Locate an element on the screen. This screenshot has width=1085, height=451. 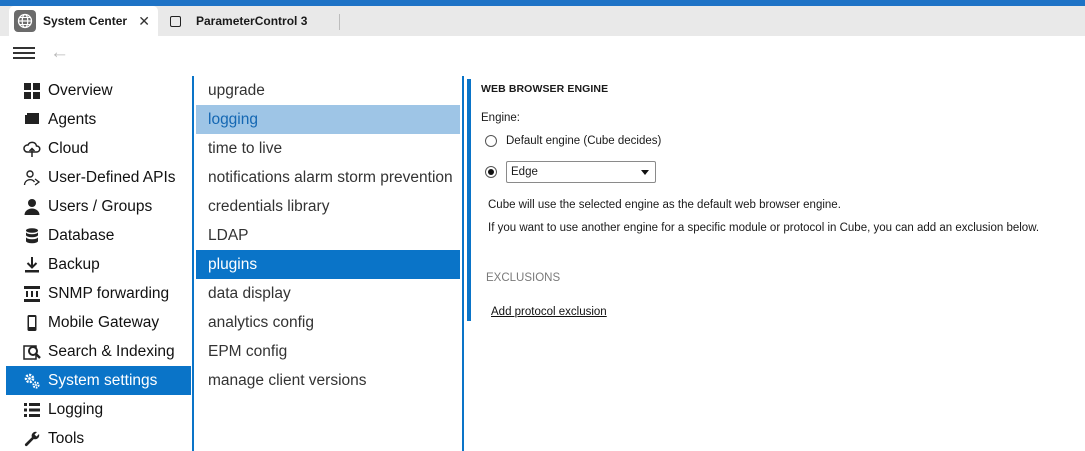
section-title: WEB BROWSER ENGINE is located at coordinates (545, 89).